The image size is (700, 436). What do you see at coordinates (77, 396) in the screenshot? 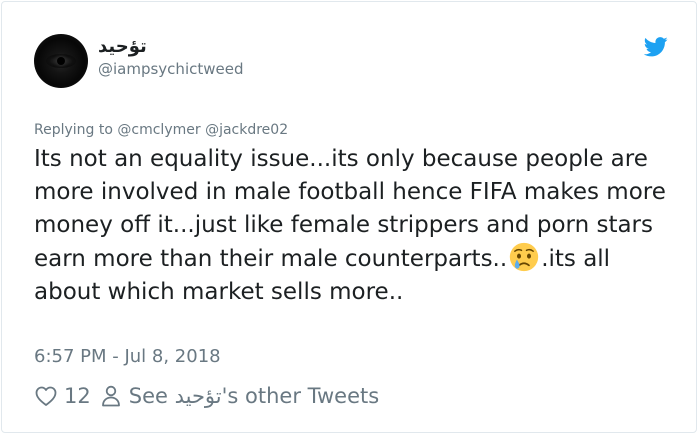
I see `like-count: 12` at bounding box center [77, 396].